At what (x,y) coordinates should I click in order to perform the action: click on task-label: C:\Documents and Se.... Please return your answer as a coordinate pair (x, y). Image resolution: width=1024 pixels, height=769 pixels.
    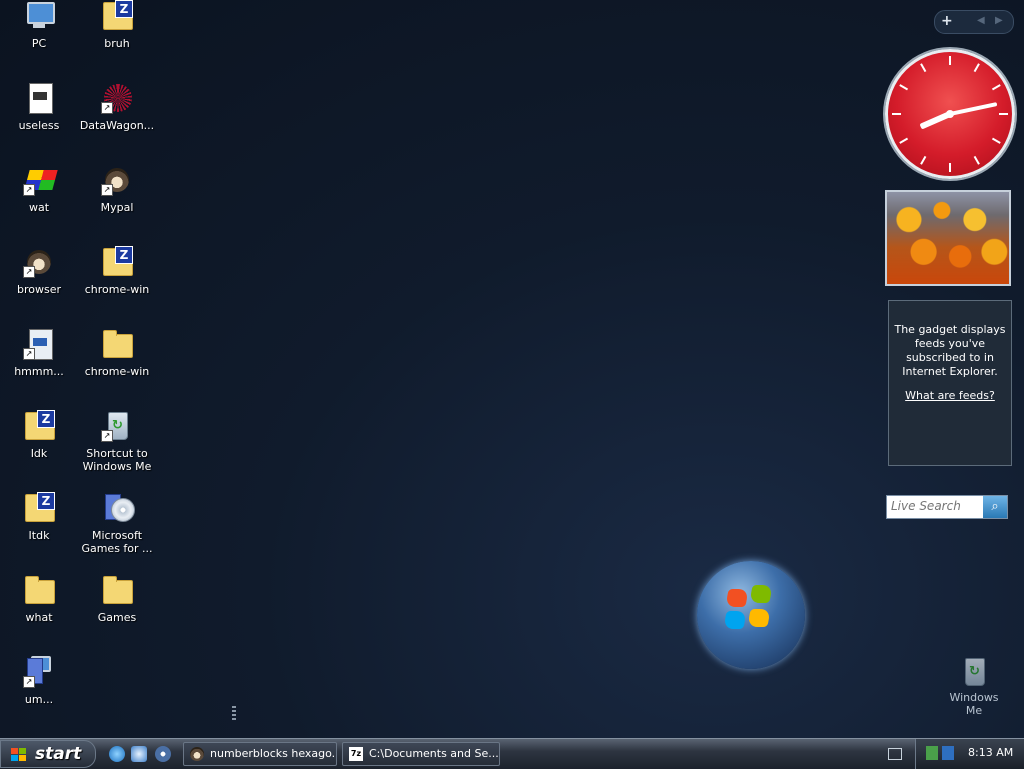
    Looking at the image, I should click on (434, 753).